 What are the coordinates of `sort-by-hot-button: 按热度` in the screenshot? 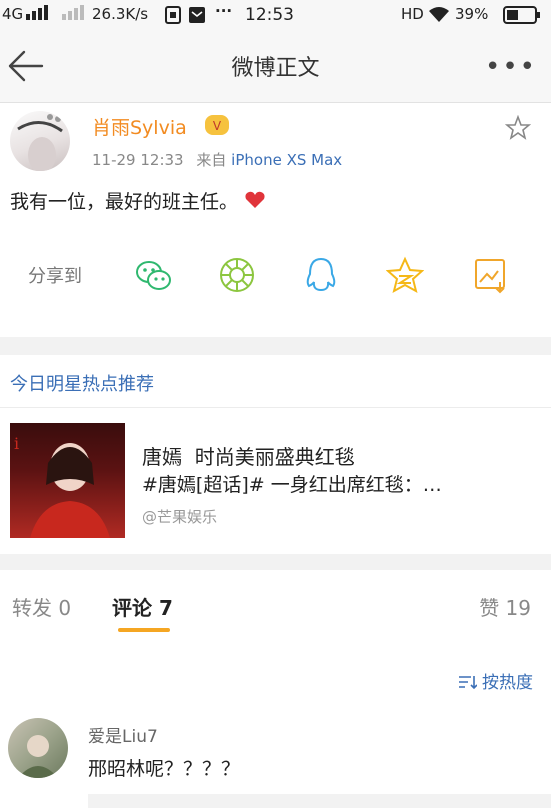 It's located at (495, 680).